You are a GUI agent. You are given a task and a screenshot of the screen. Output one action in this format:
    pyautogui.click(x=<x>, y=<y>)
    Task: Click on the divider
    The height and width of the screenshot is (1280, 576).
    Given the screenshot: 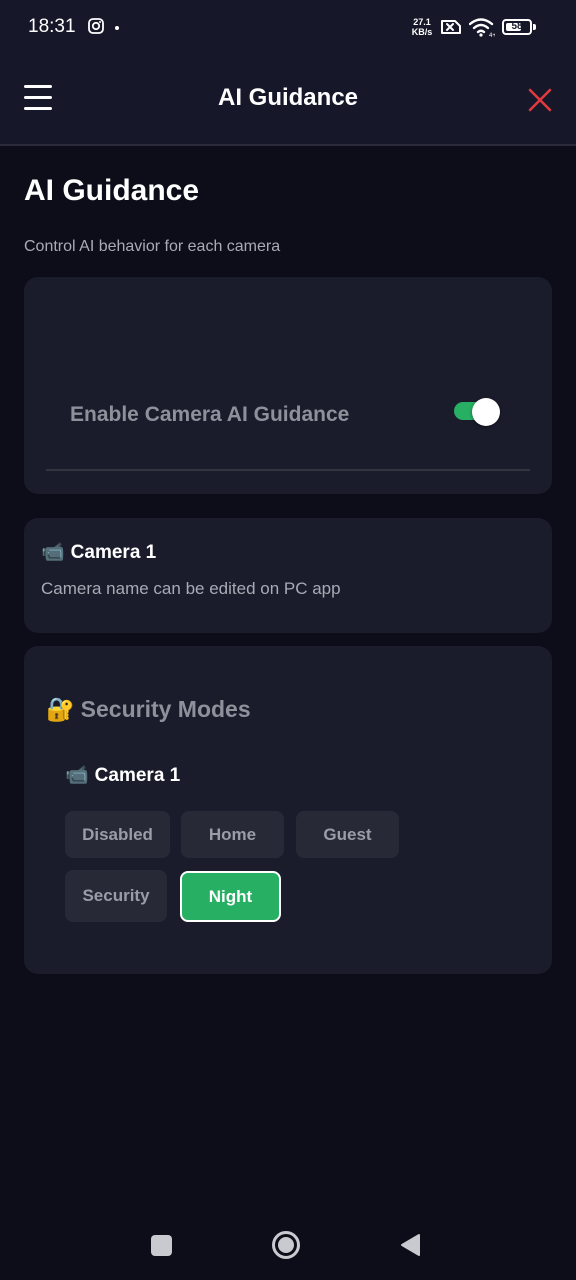 What is the action you would take?
    pyautogui.click(x=288, y=470)
    